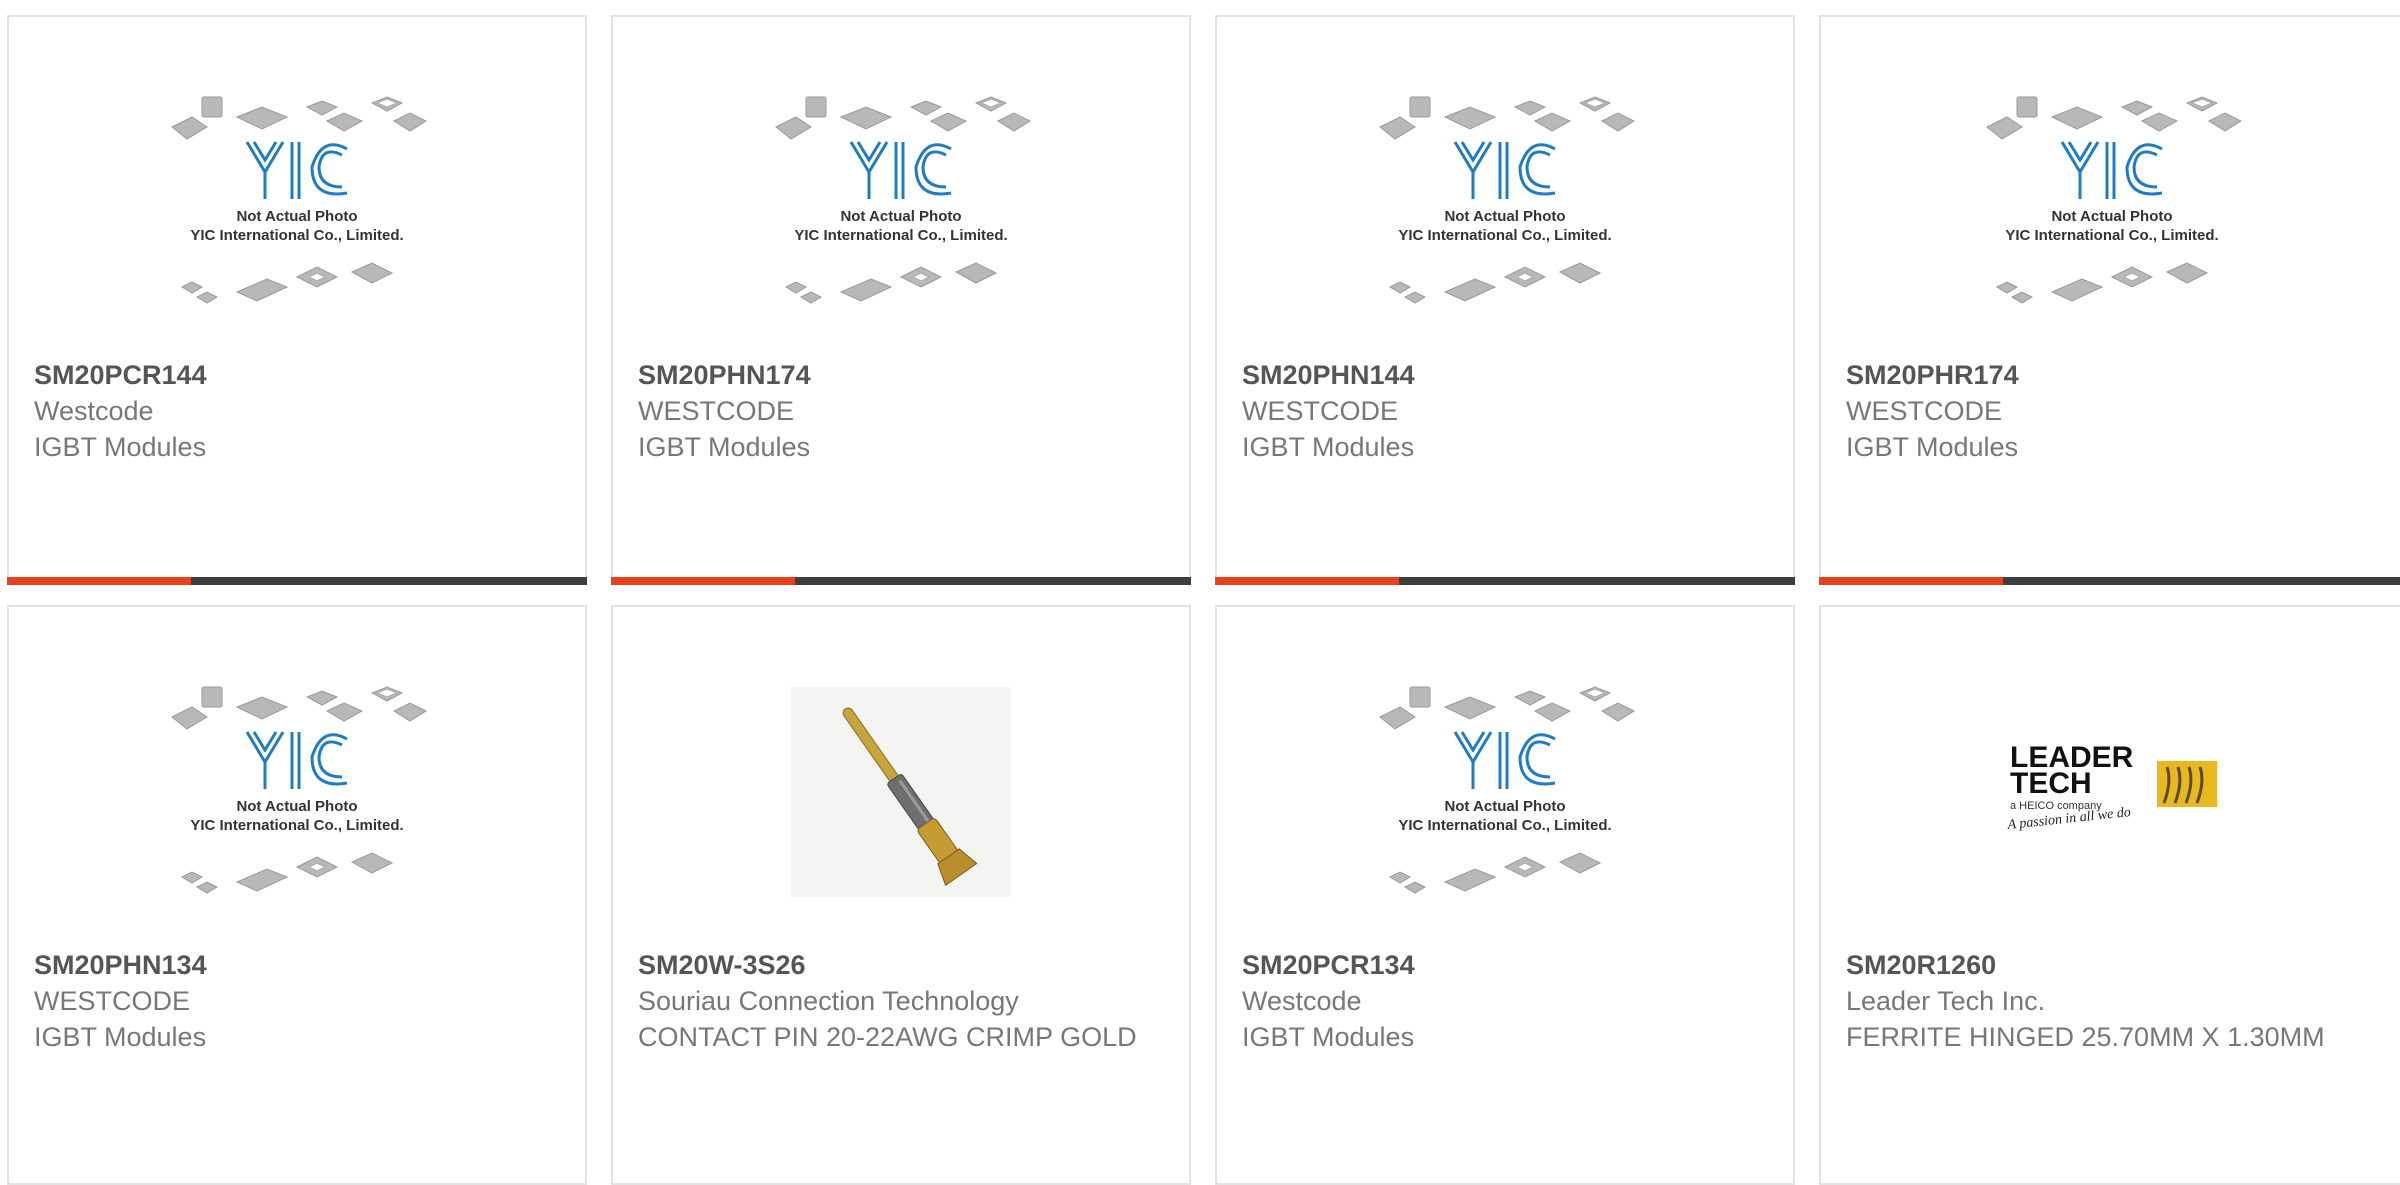 This screenshot has height=1185, width=2400. What do you see at coordinates (901, 411) in the screenshot?
I see `product-info: SM20PHN174 WESTCODE IGBT Modules` at bounding box center [901, 411].